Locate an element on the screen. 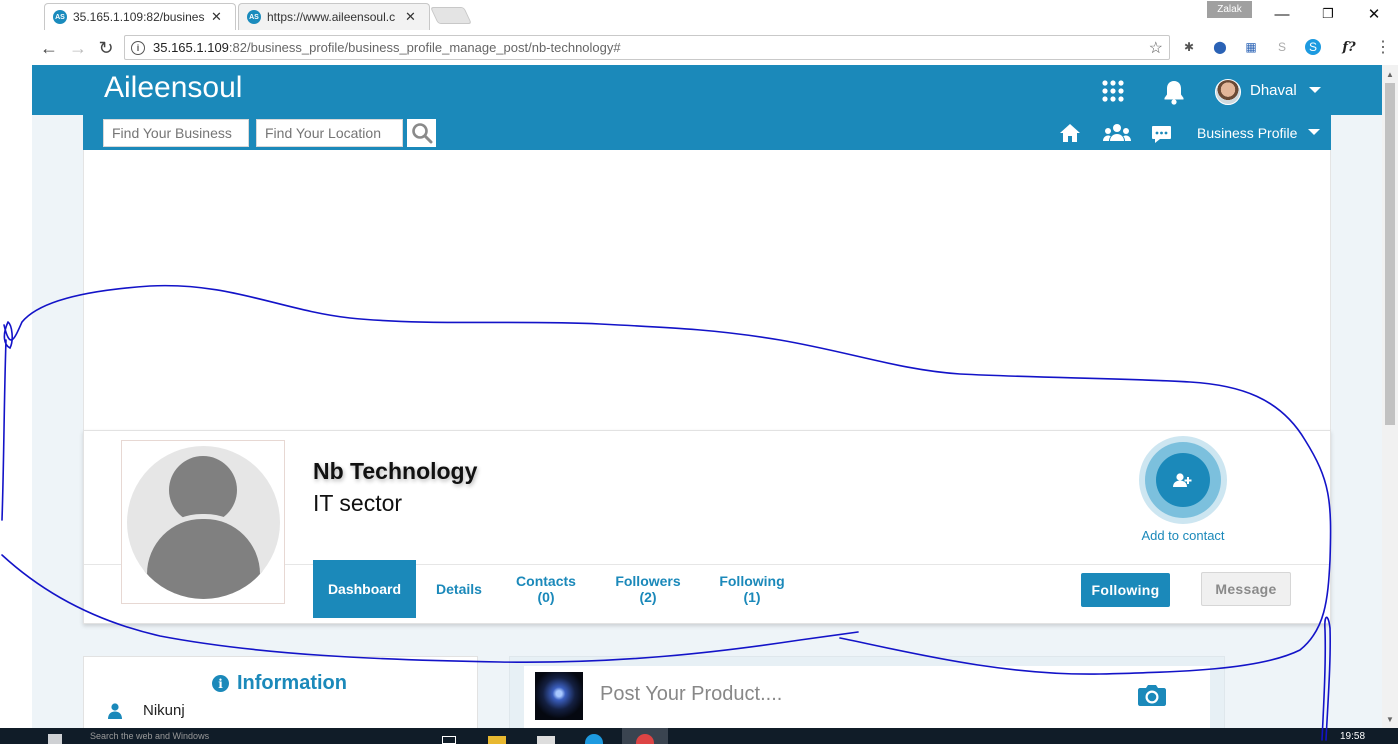 This screenshot has width=1398, height=744. page-left-gutter is located at coordinates (16, 396).